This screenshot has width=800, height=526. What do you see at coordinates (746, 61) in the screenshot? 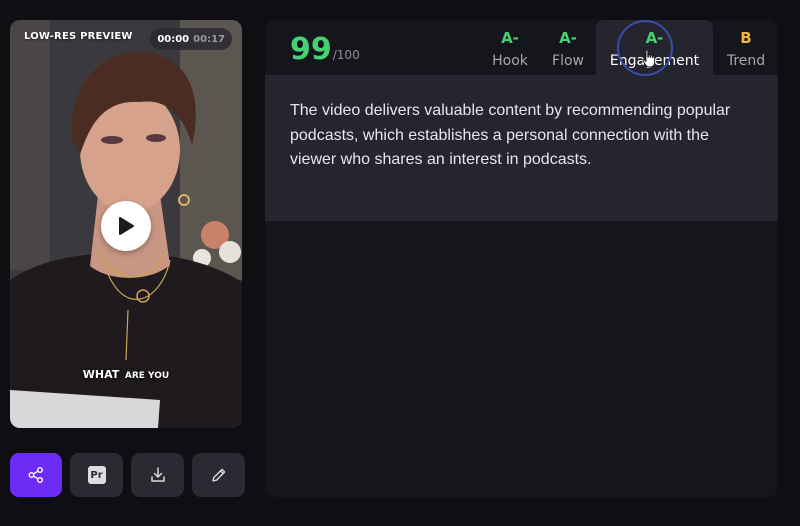
I see `tab-trend-label: Trend` at bounding box center [746, 61].